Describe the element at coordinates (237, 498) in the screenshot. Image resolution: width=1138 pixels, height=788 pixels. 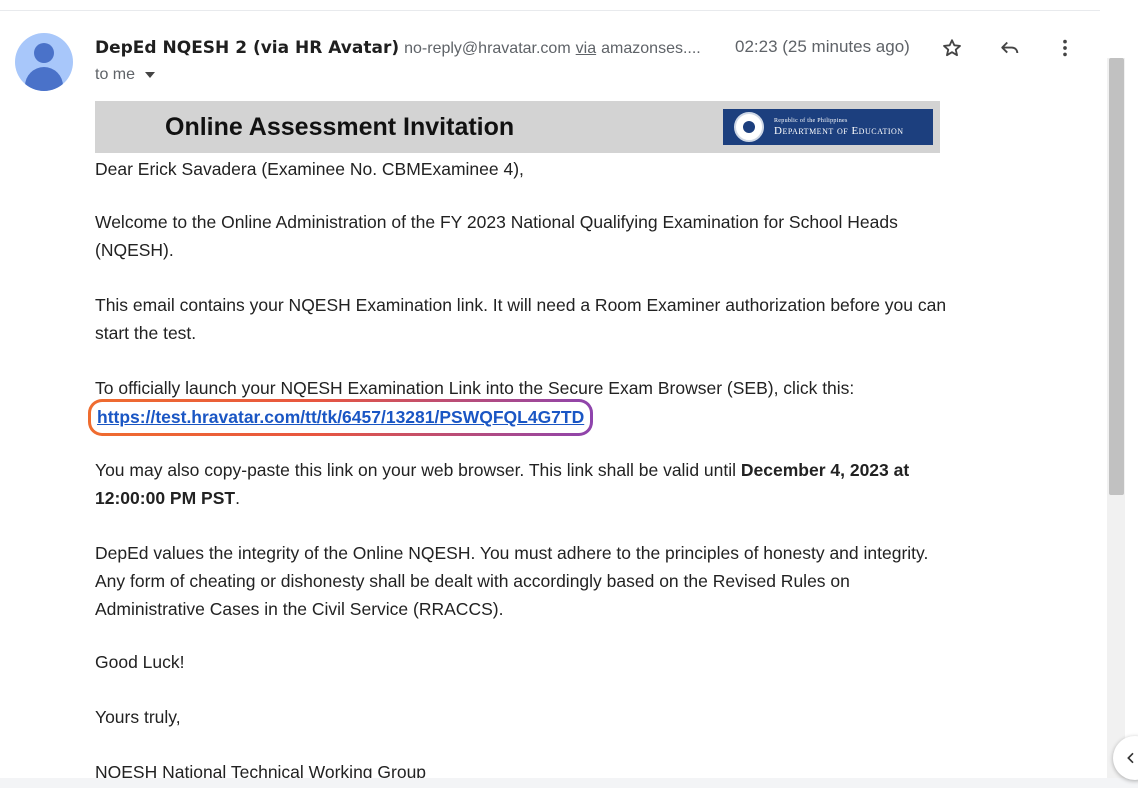
I see `validity-period: .` at that location.